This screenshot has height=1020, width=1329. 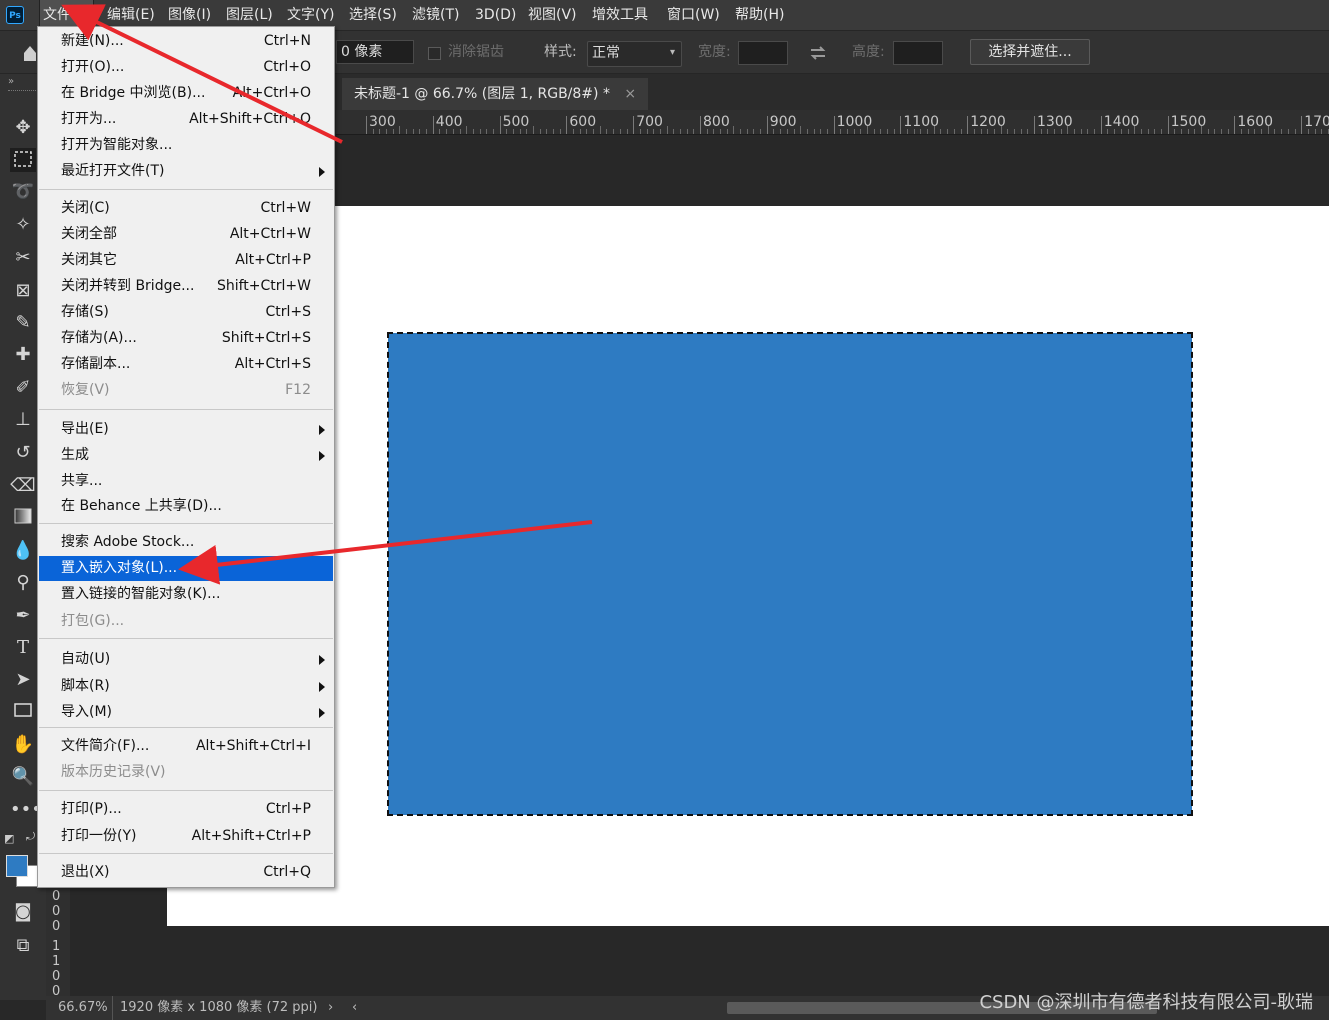 What do you see at coordinates (330, 1008) in the screenshot?
I see `chevron-right-icon: ›` at bounding box center [330, 1008].